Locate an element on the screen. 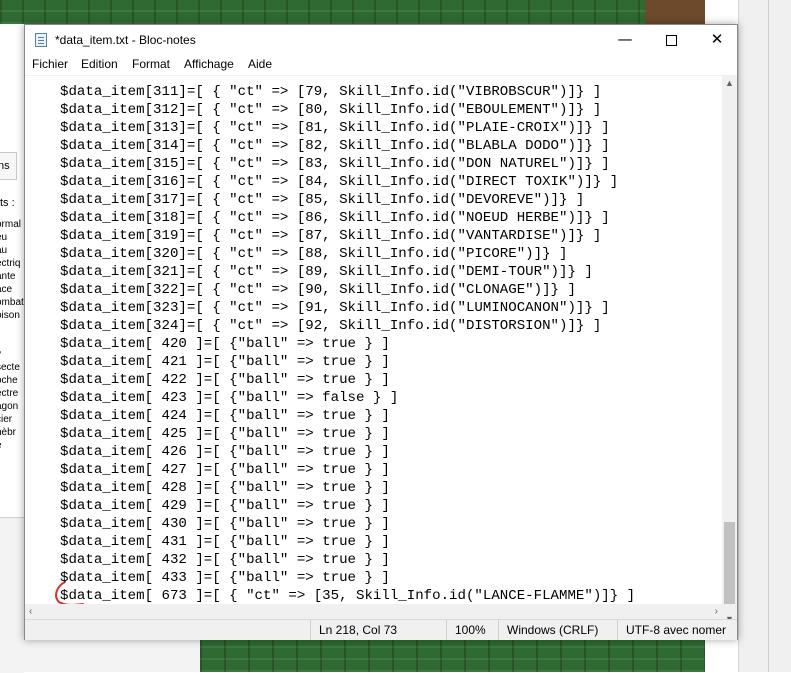 Image resolution: width=791 pixels, height=673 pixels. background-list-item: nèbr is located at coordinates (8, 432).